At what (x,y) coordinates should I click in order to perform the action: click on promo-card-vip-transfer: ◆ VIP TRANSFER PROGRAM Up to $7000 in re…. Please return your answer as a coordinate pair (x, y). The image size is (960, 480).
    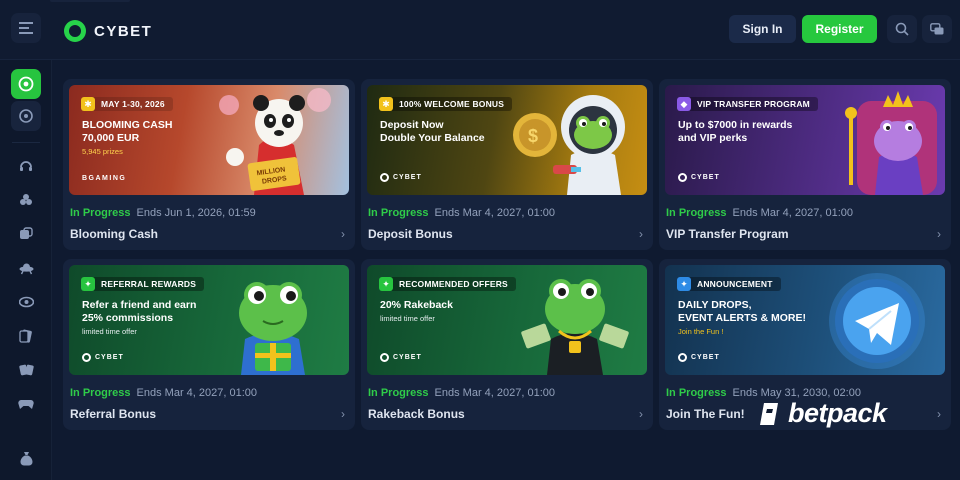
    Looking at the image, I should click on (805, 164).